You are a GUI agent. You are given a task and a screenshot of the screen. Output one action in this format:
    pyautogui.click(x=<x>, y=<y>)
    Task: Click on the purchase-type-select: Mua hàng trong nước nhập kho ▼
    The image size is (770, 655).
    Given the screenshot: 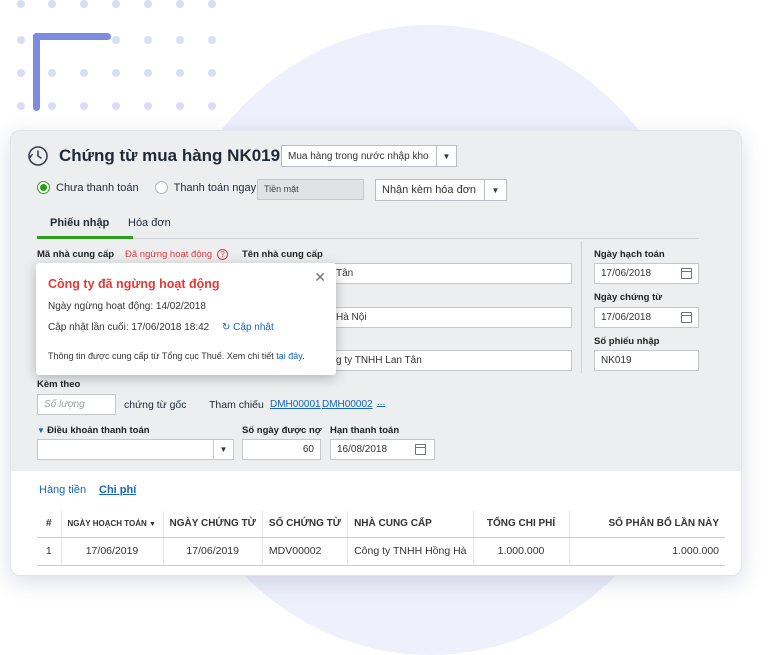 What is the action you would take?
    pyautogui.click(x=369, y=156)
    